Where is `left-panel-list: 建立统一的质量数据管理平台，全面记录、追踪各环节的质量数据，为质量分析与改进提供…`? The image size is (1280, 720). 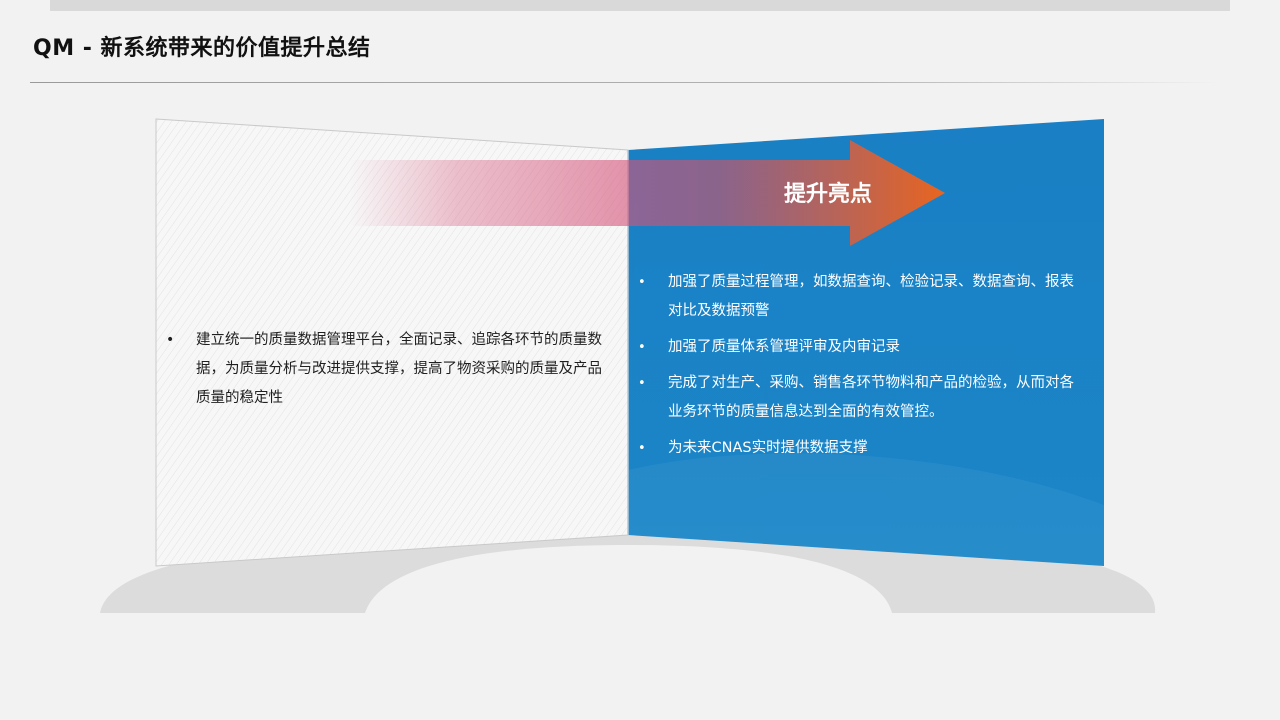
left-panel-list: 建立统一的质量数据管理平台，全面记录、追踪各环节的质量数据，为质量分析与改进提供… is located at coordinates (391, 369).